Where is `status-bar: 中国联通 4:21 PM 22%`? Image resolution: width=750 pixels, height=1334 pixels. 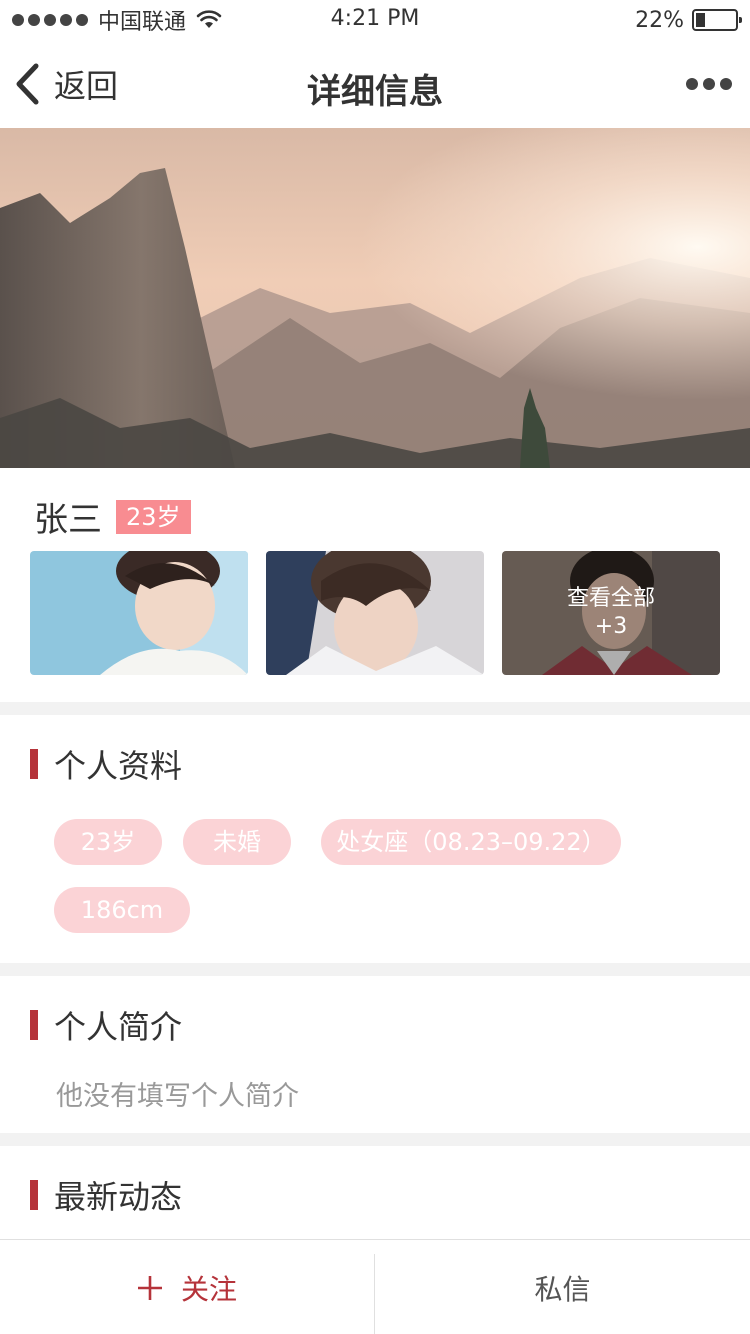 status-bar: 中国联通 4:21 PM 22% is located at coordinates (375, 20).